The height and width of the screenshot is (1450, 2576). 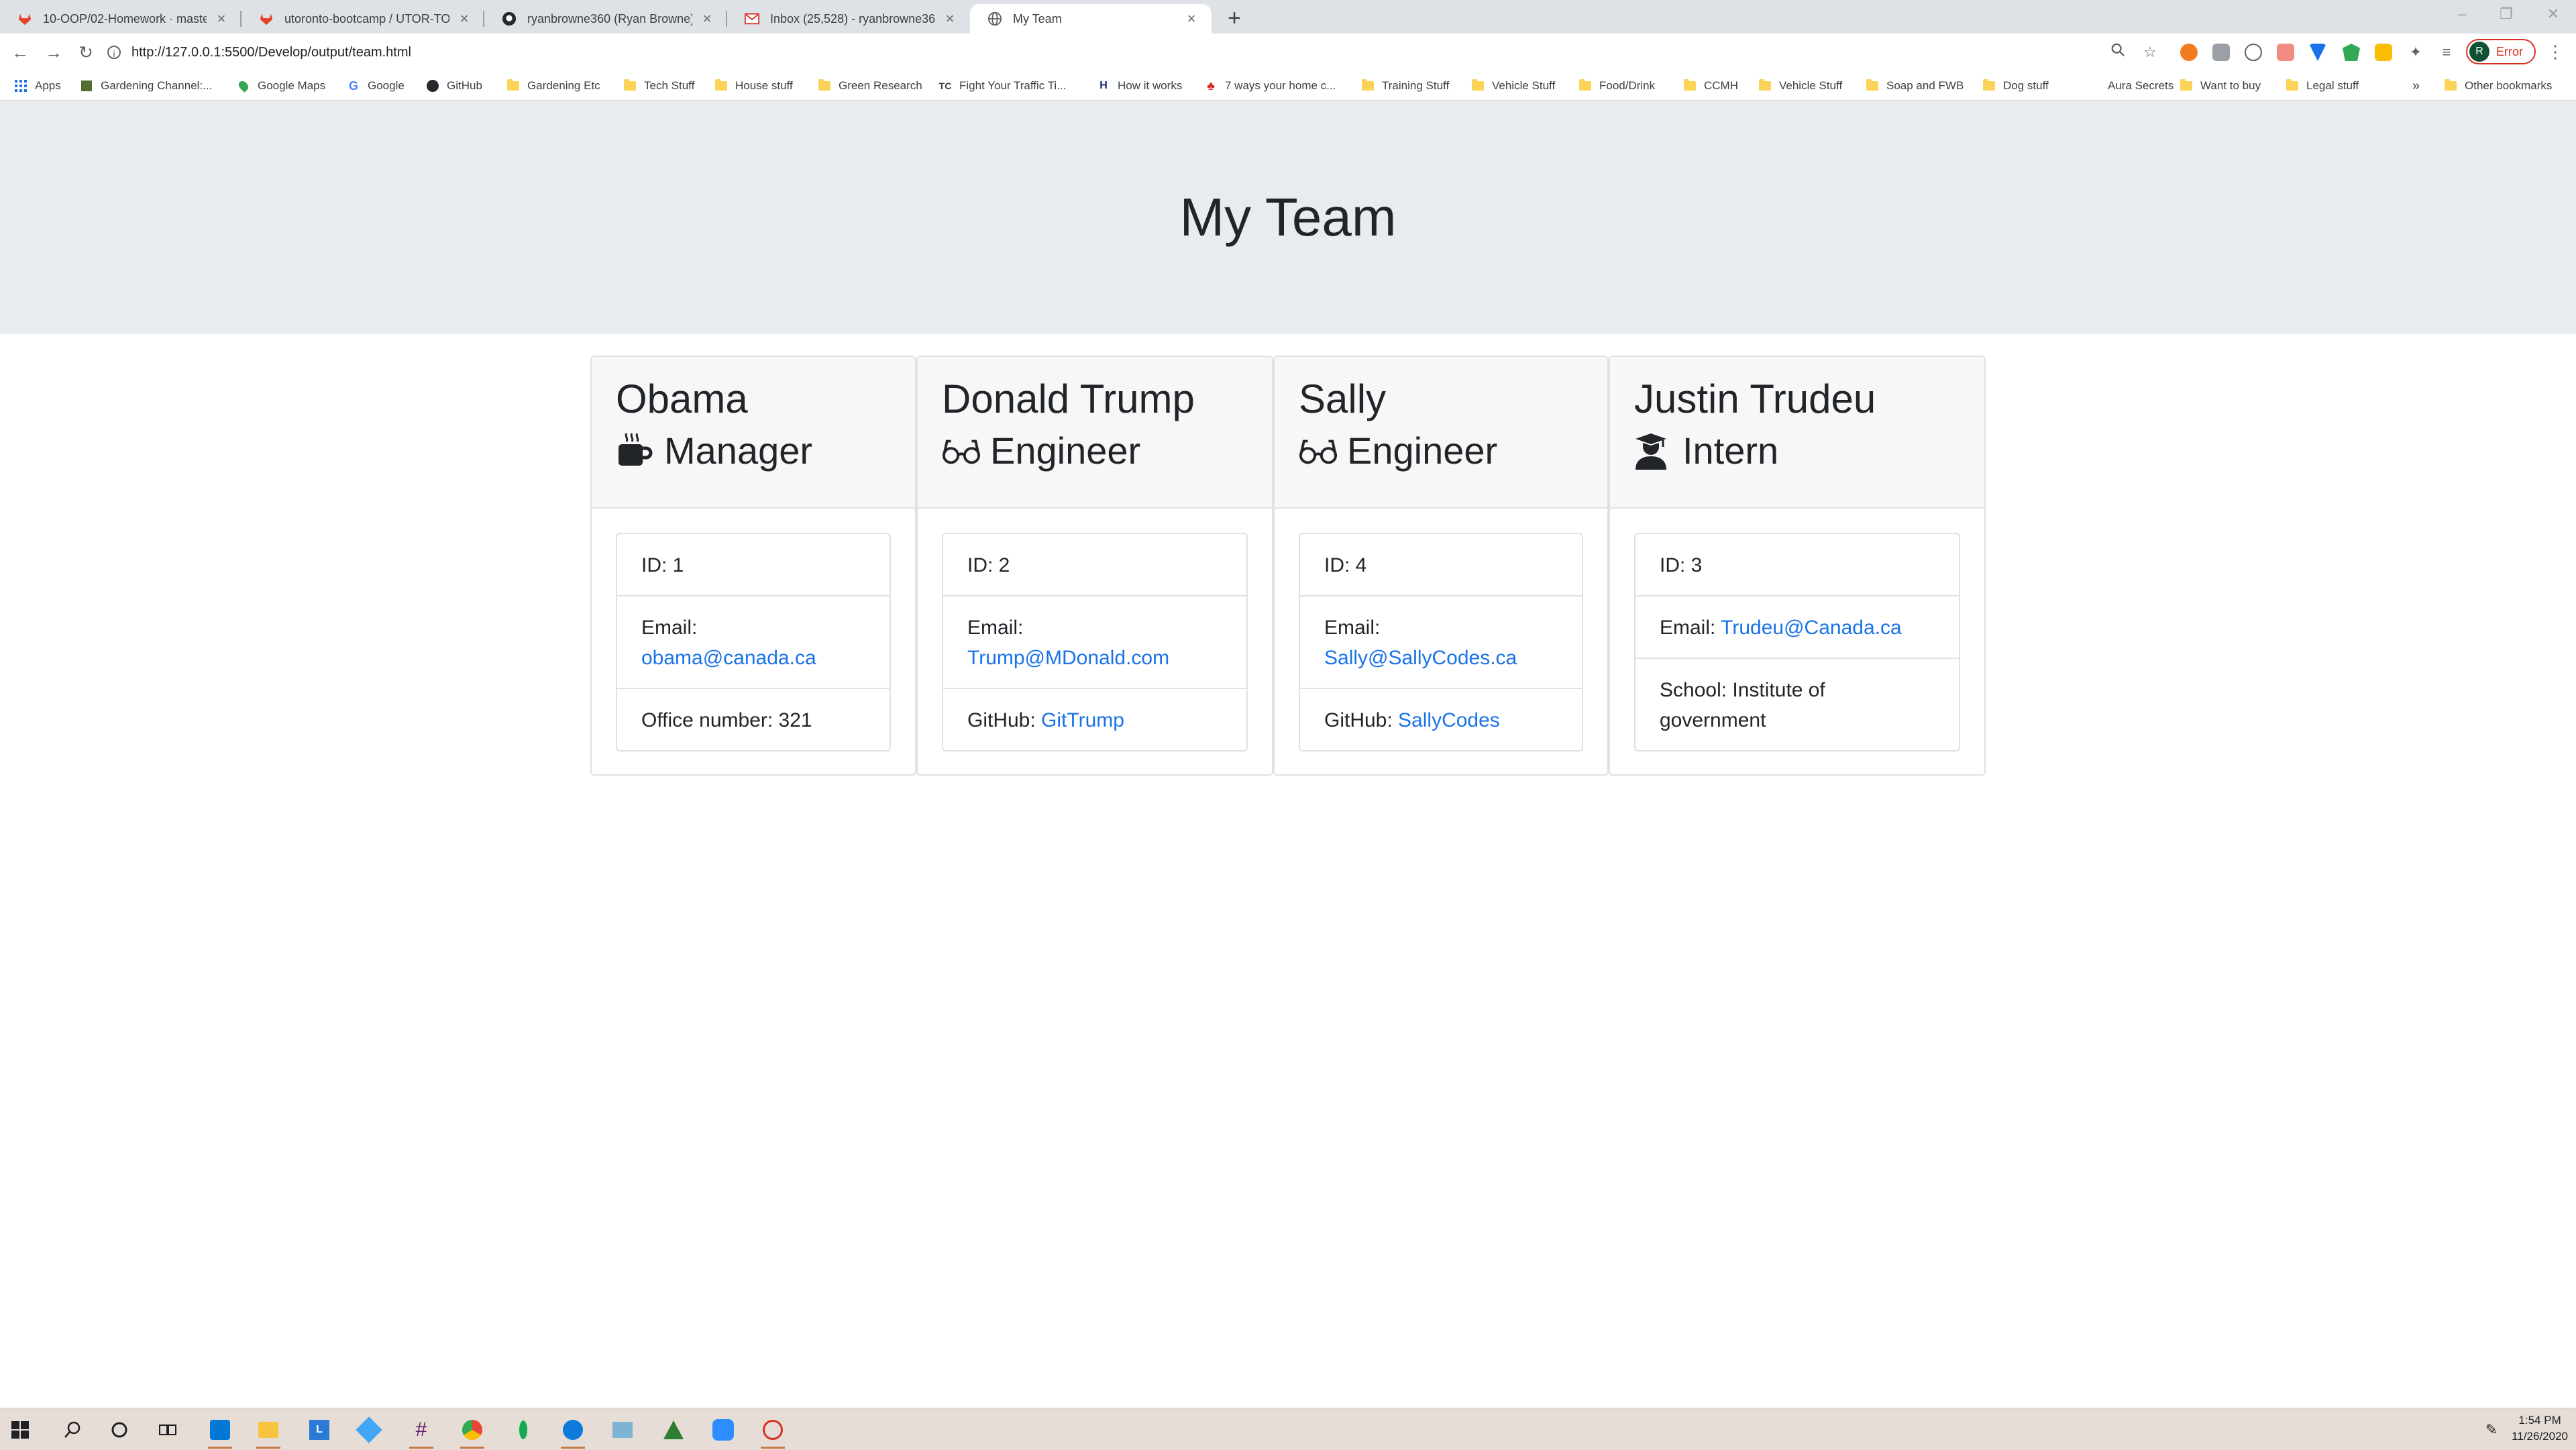 What do you see at coordinates (605, 19) in the screenshot?
I see `browser-tab: ryanbrowne360 (Ryan Browne) ×` at bounding box center [605, 19].